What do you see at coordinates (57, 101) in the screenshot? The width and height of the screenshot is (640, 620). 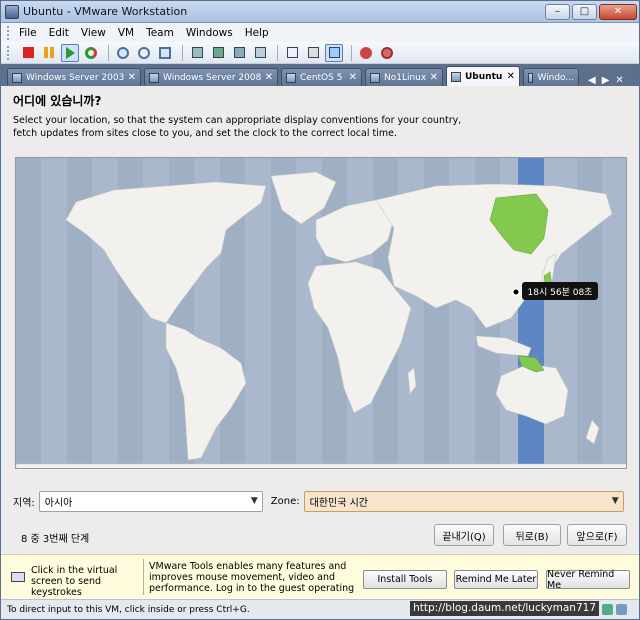 I see `page-title: 어디에 있습니까?` at bounding box center [57, 101].